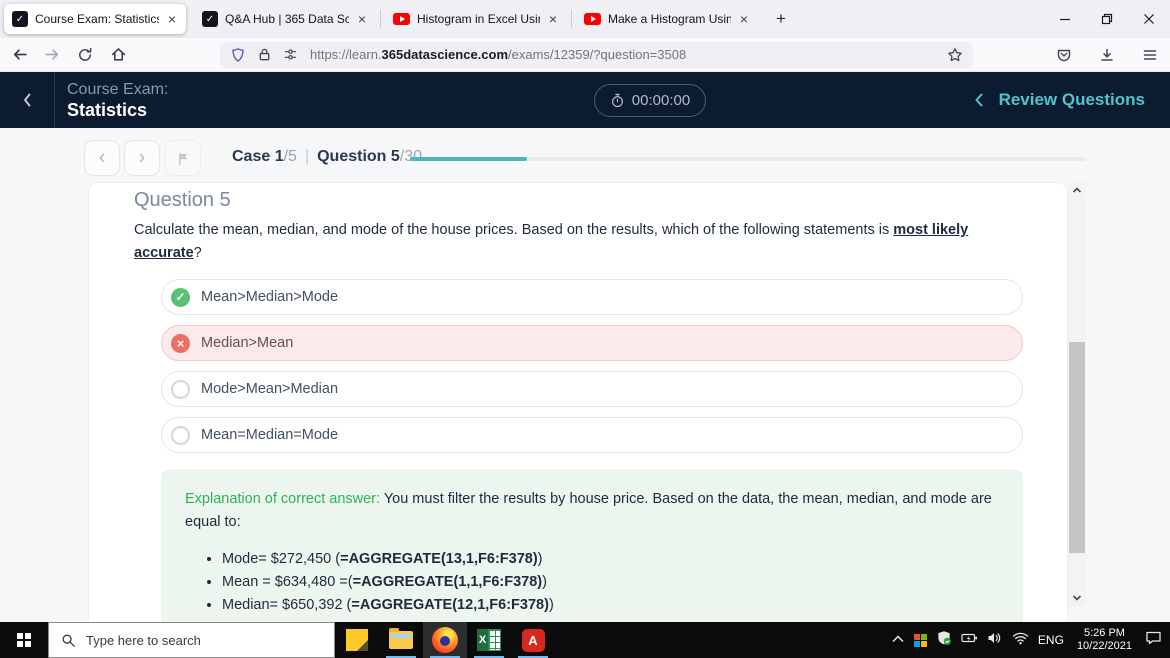 The width and height of the screenshot is (1170, 658). Describe the element at coordinates (781, 19) in the screenshot. I see `new-tab-button: +` at that location.